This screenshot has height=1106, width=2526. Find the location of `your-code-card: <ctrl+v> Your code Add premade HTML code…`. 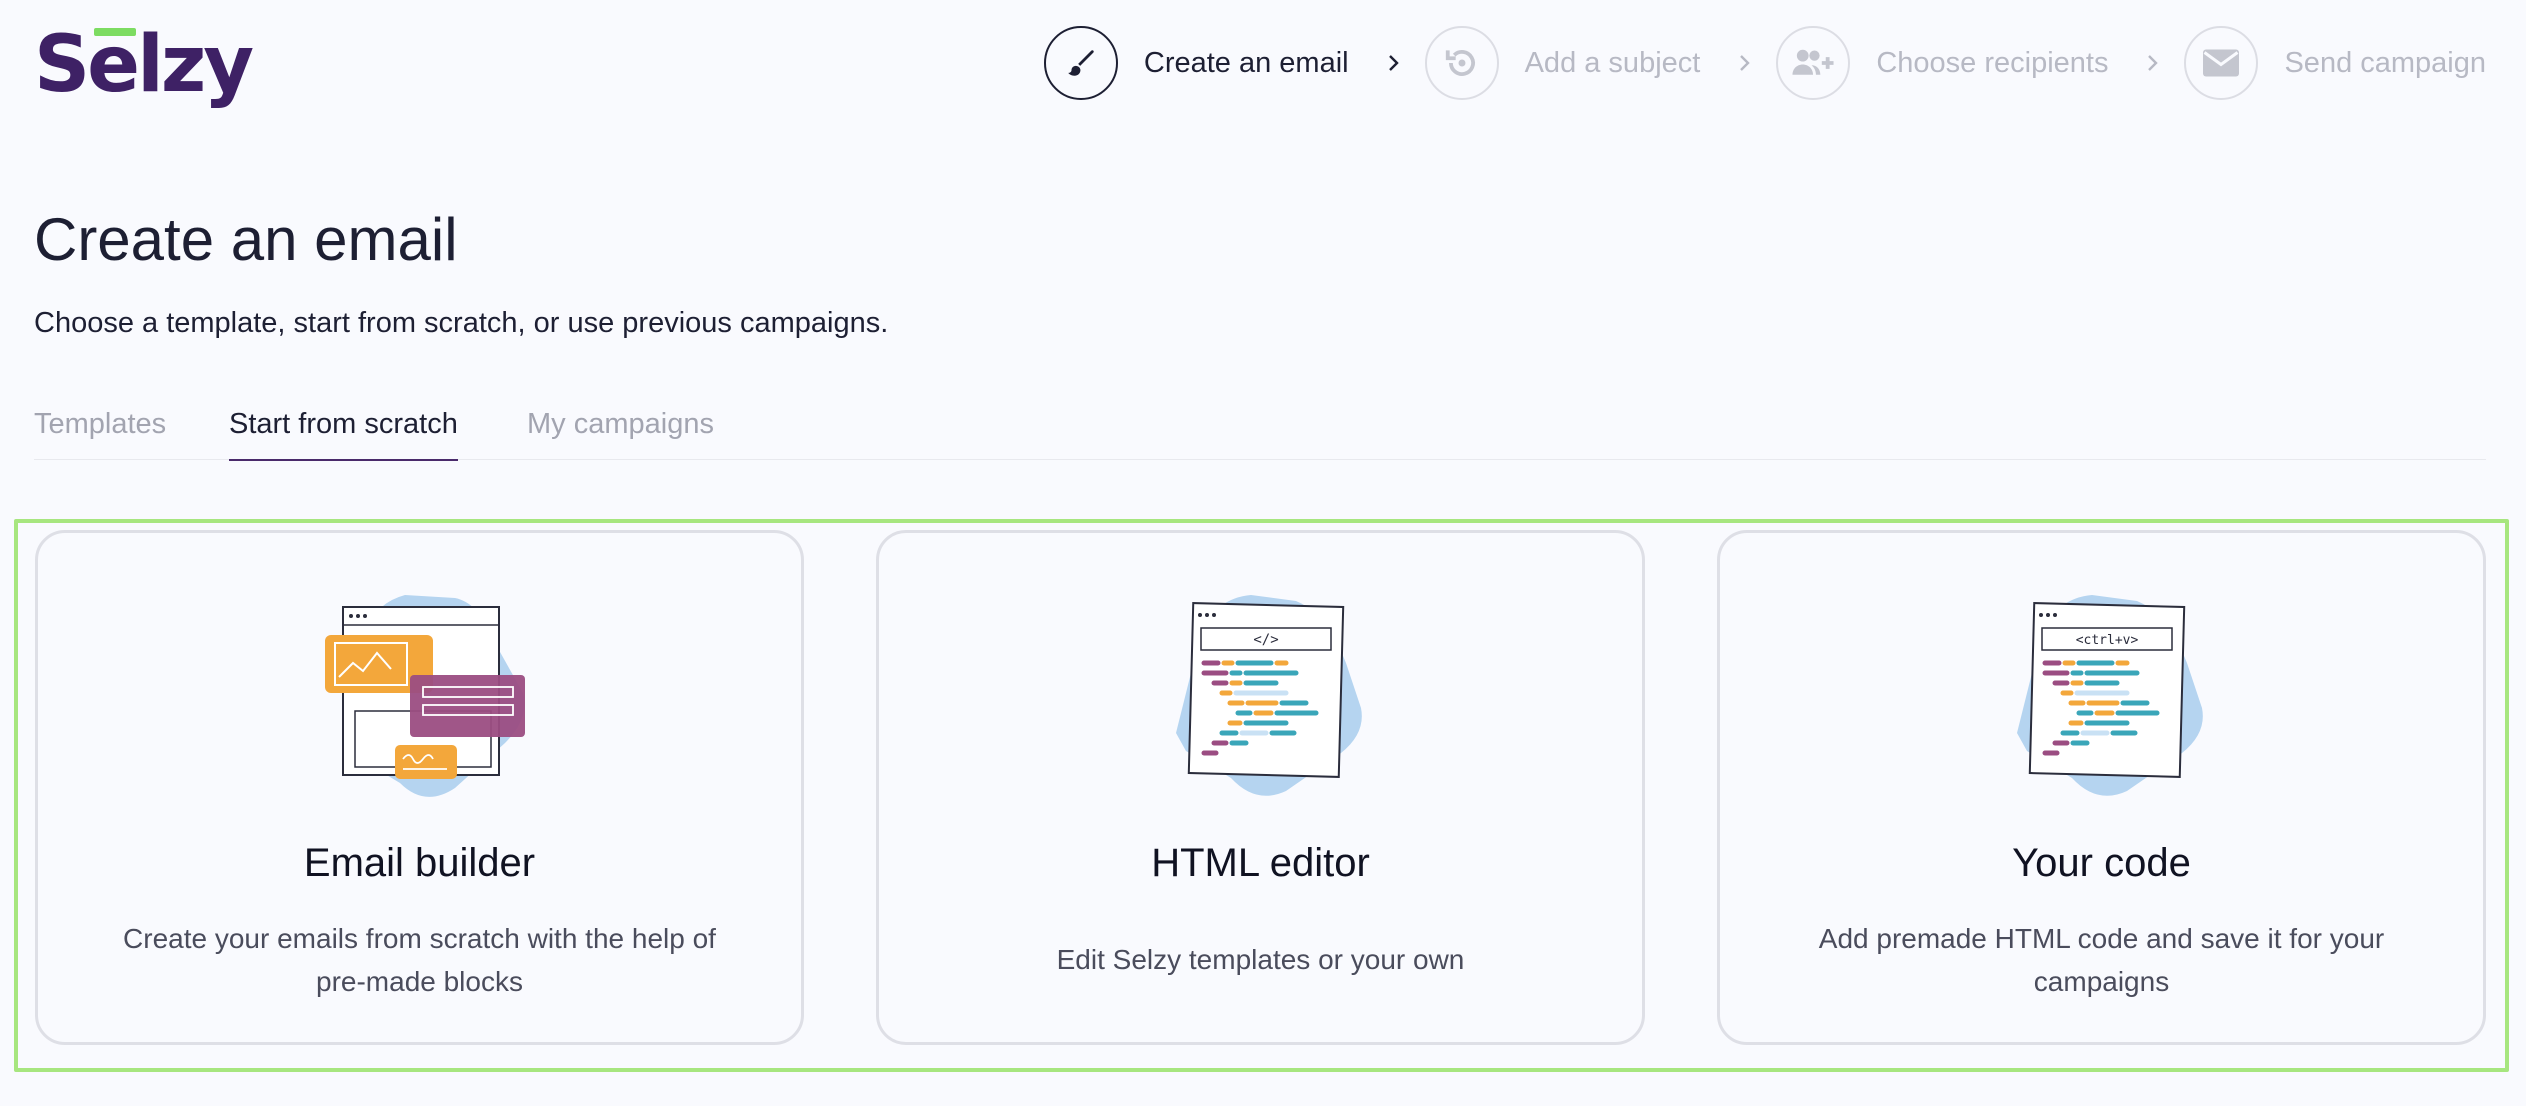

your-code-card: <ctrl+v> Your code Add premade HTML code… is located at coordinates (2101, 787).